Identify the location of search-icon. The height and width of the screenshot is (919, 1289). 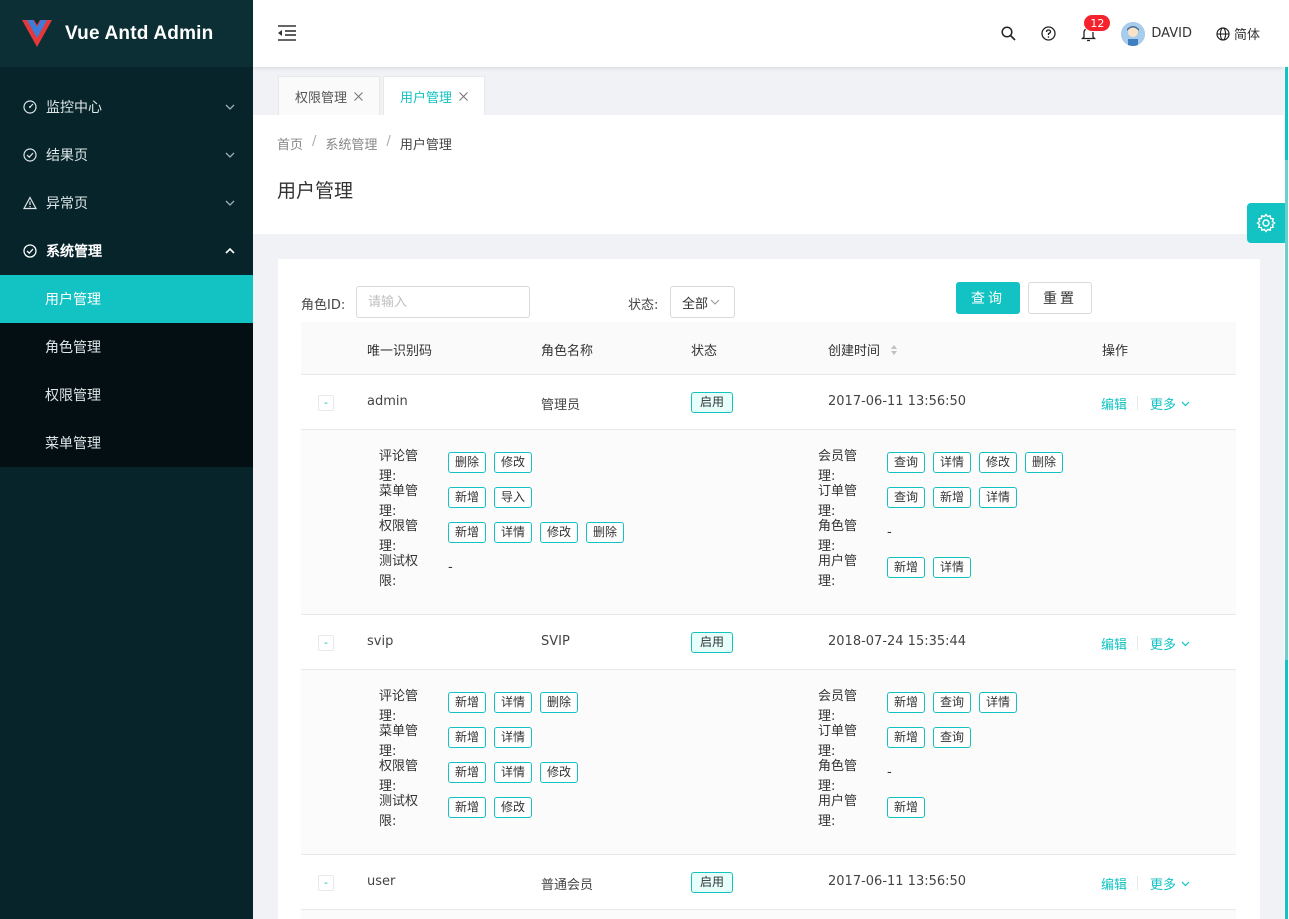
(1008, 34).